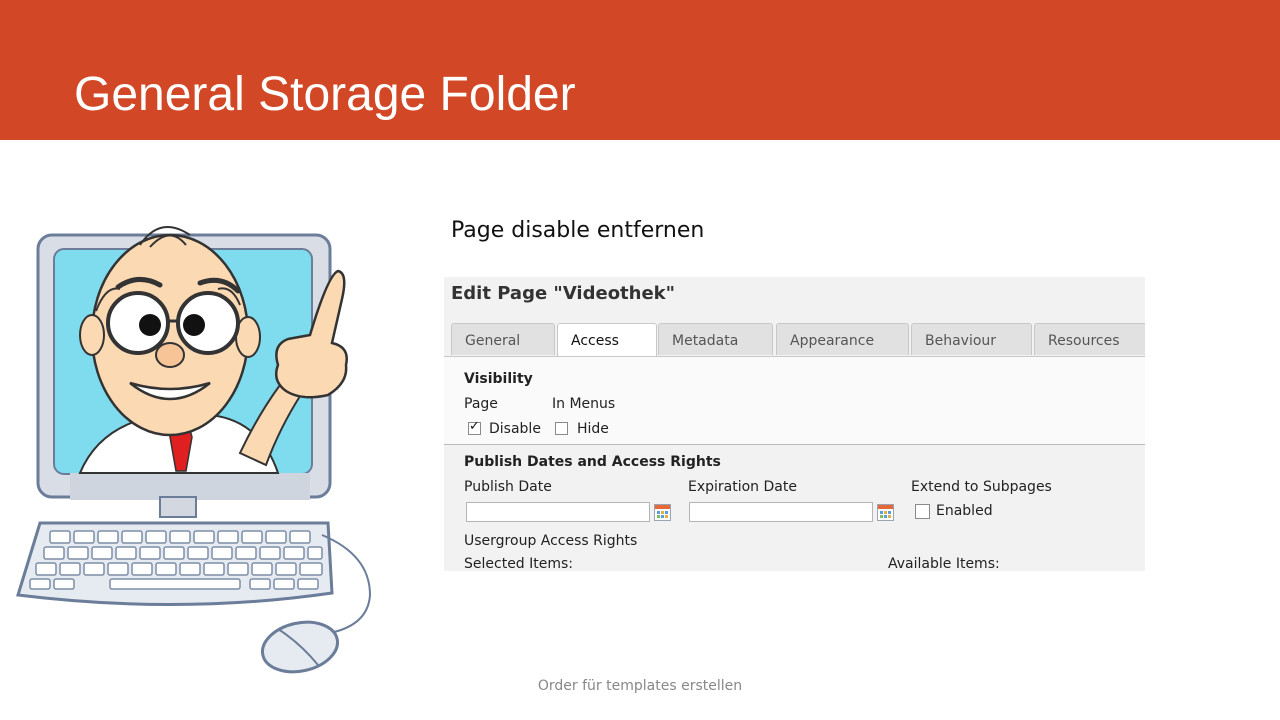 The height and width of the screenshot is (720, 1280). I want to click on publish-date-label: Publish Date, so click(508, 487).